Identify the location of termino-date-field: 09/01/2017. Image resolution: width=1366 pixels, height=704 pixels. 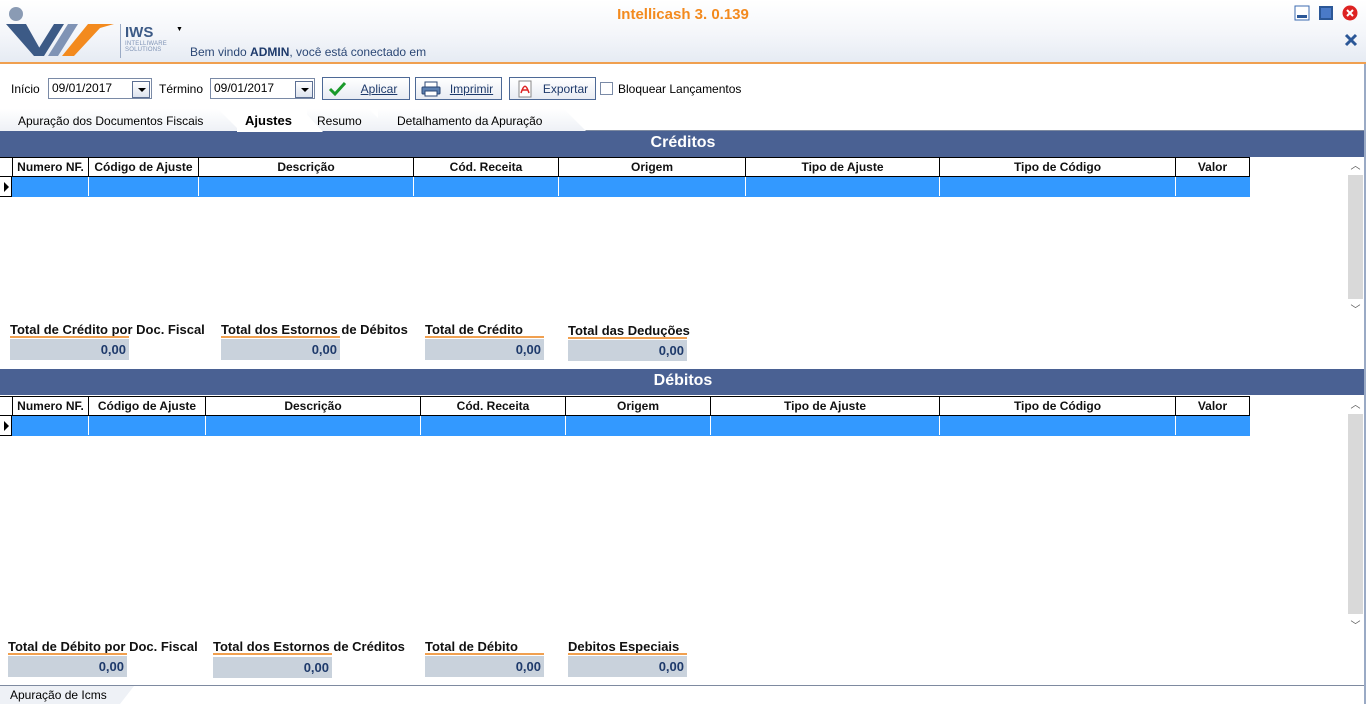
(262, 88).